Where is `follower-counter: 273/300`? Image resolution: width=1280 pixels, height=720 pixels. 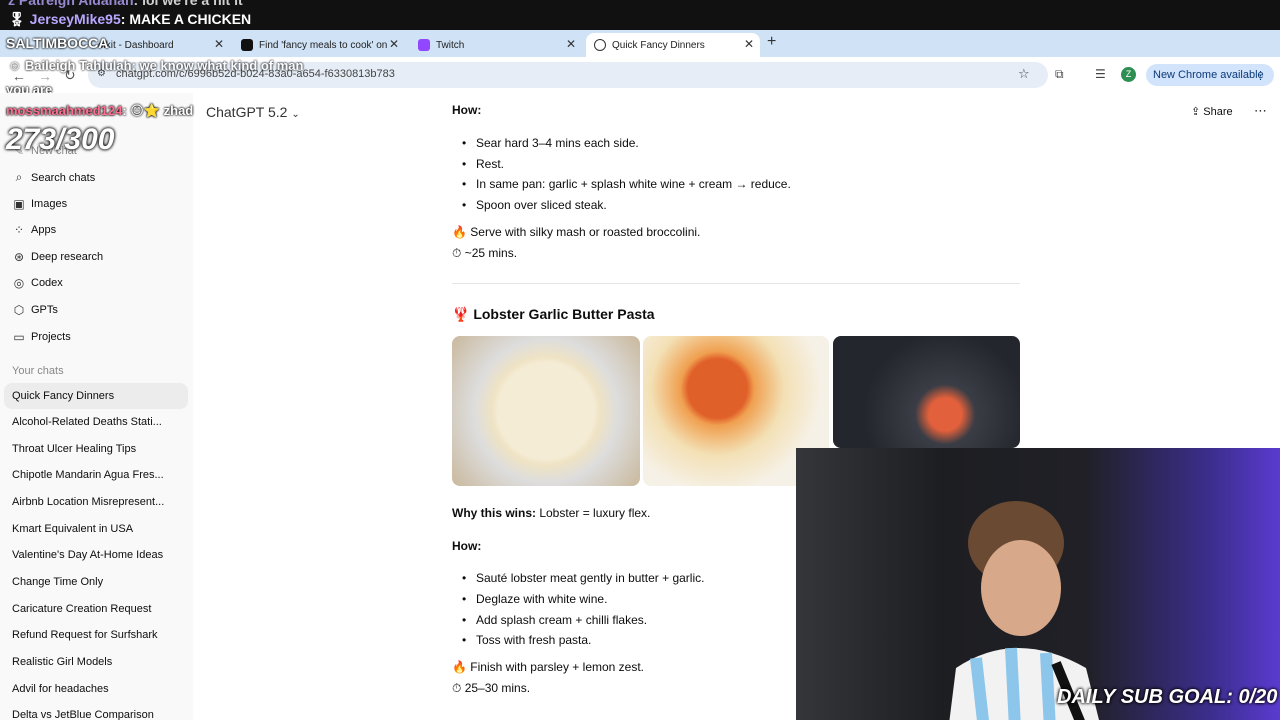 follower-counter: 273/300 is located at coordinates (60, 139).